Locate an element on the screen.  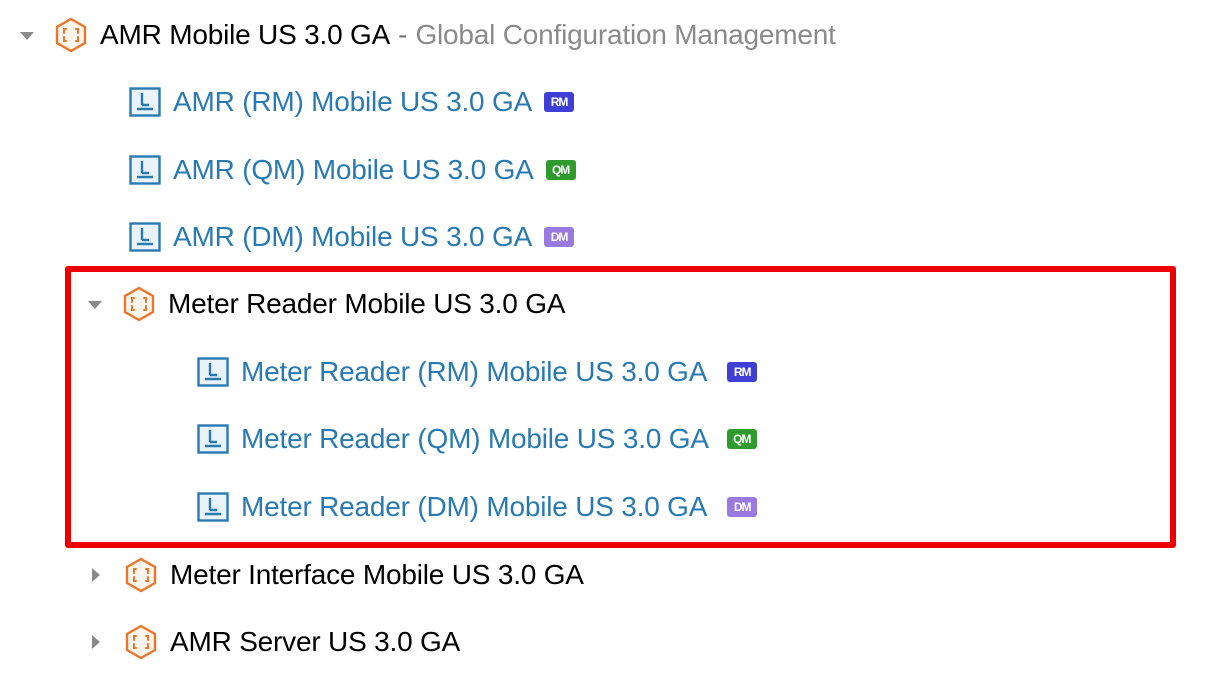
meter-interface-config-name: Meter Interface Mobile US 3.0 GA is located at coordinates (377, 575).